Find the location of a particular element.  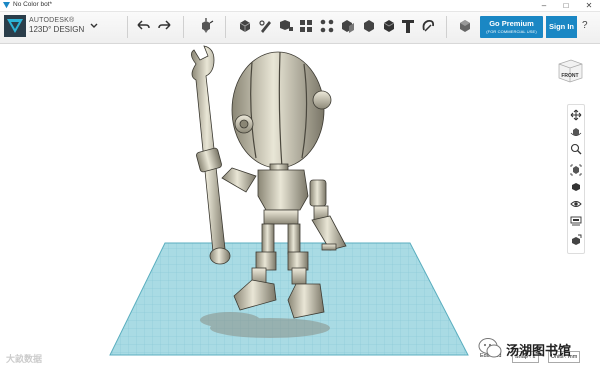

measure-button is located at coordinates (389, 26).